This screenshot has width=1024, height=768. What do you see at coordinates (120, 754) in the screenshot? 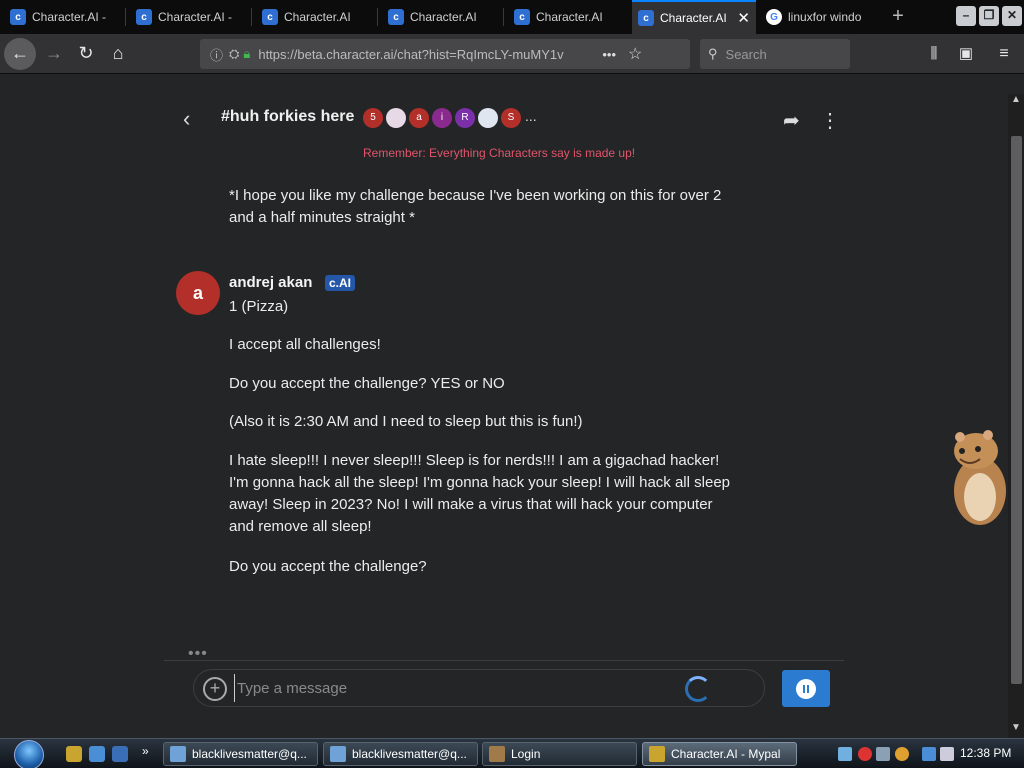
I see `show-desktop-icon` at bounding box center [120, 754].